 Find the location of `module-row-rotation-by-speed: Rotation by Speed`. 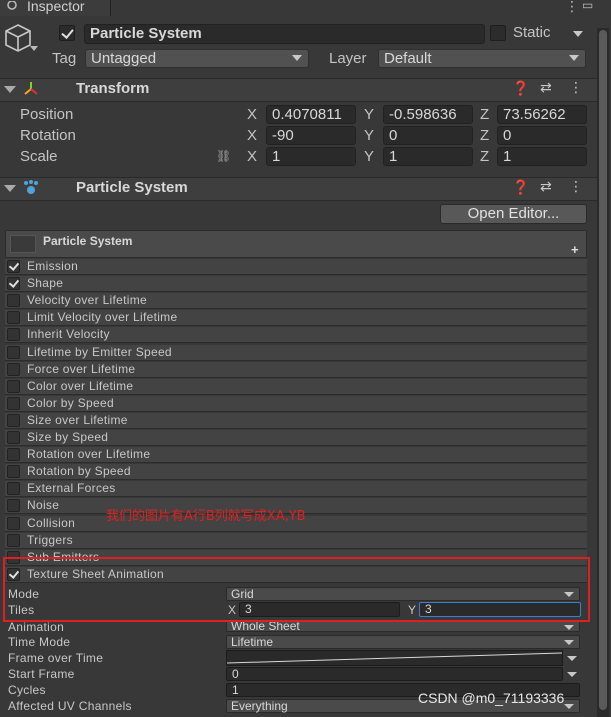

module-row-rotation-by-speed: Rotation by Speed is located at coordinates (296, 472).